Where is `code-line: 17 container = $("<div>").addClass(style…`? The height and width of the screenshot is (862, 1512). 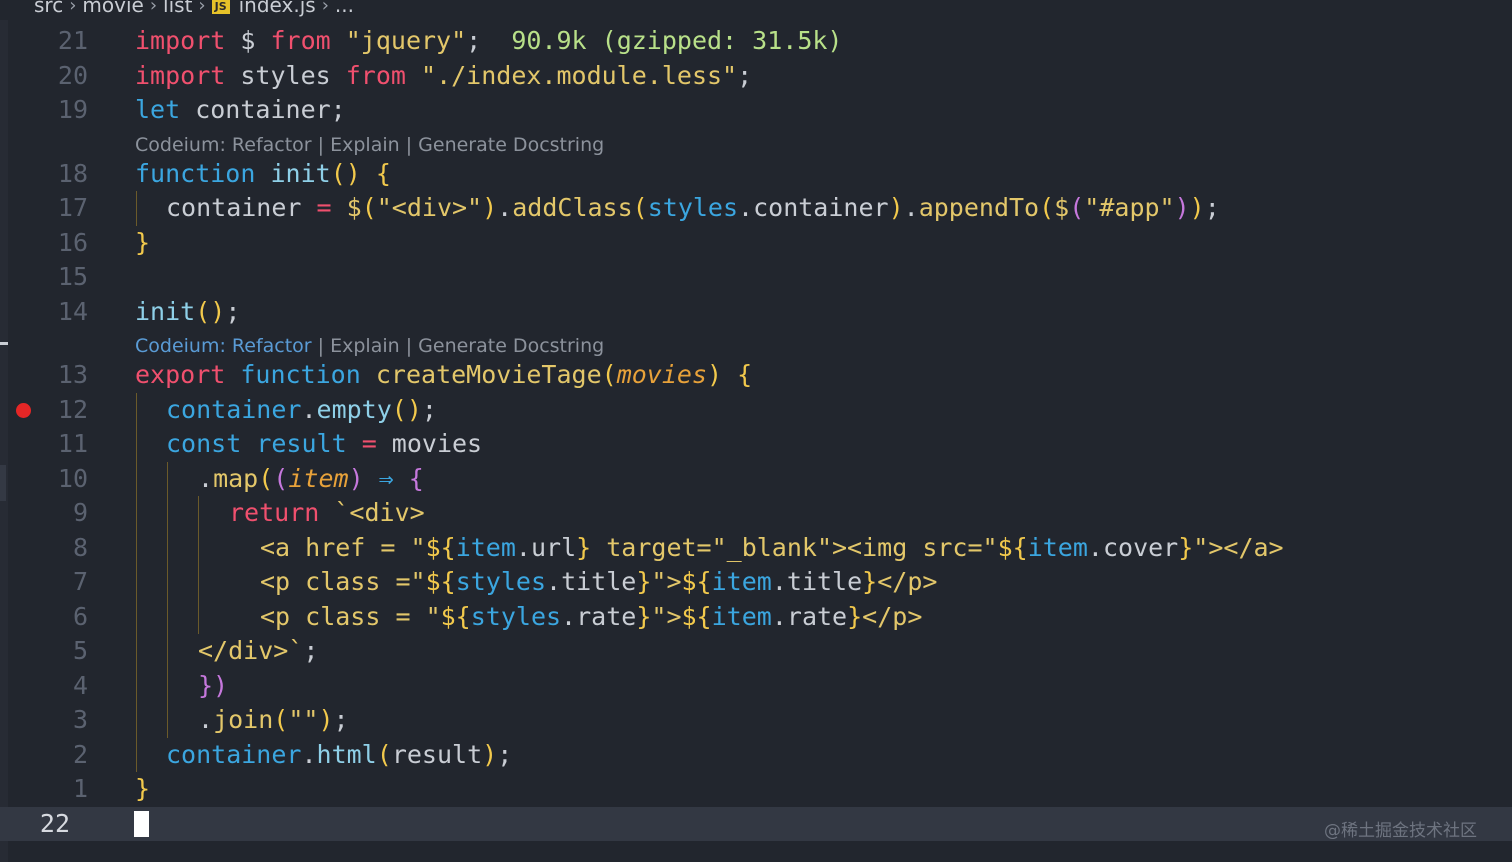
code-line: 17 container = $("<div>").addClass(style… is located at coordinates (756, 208).